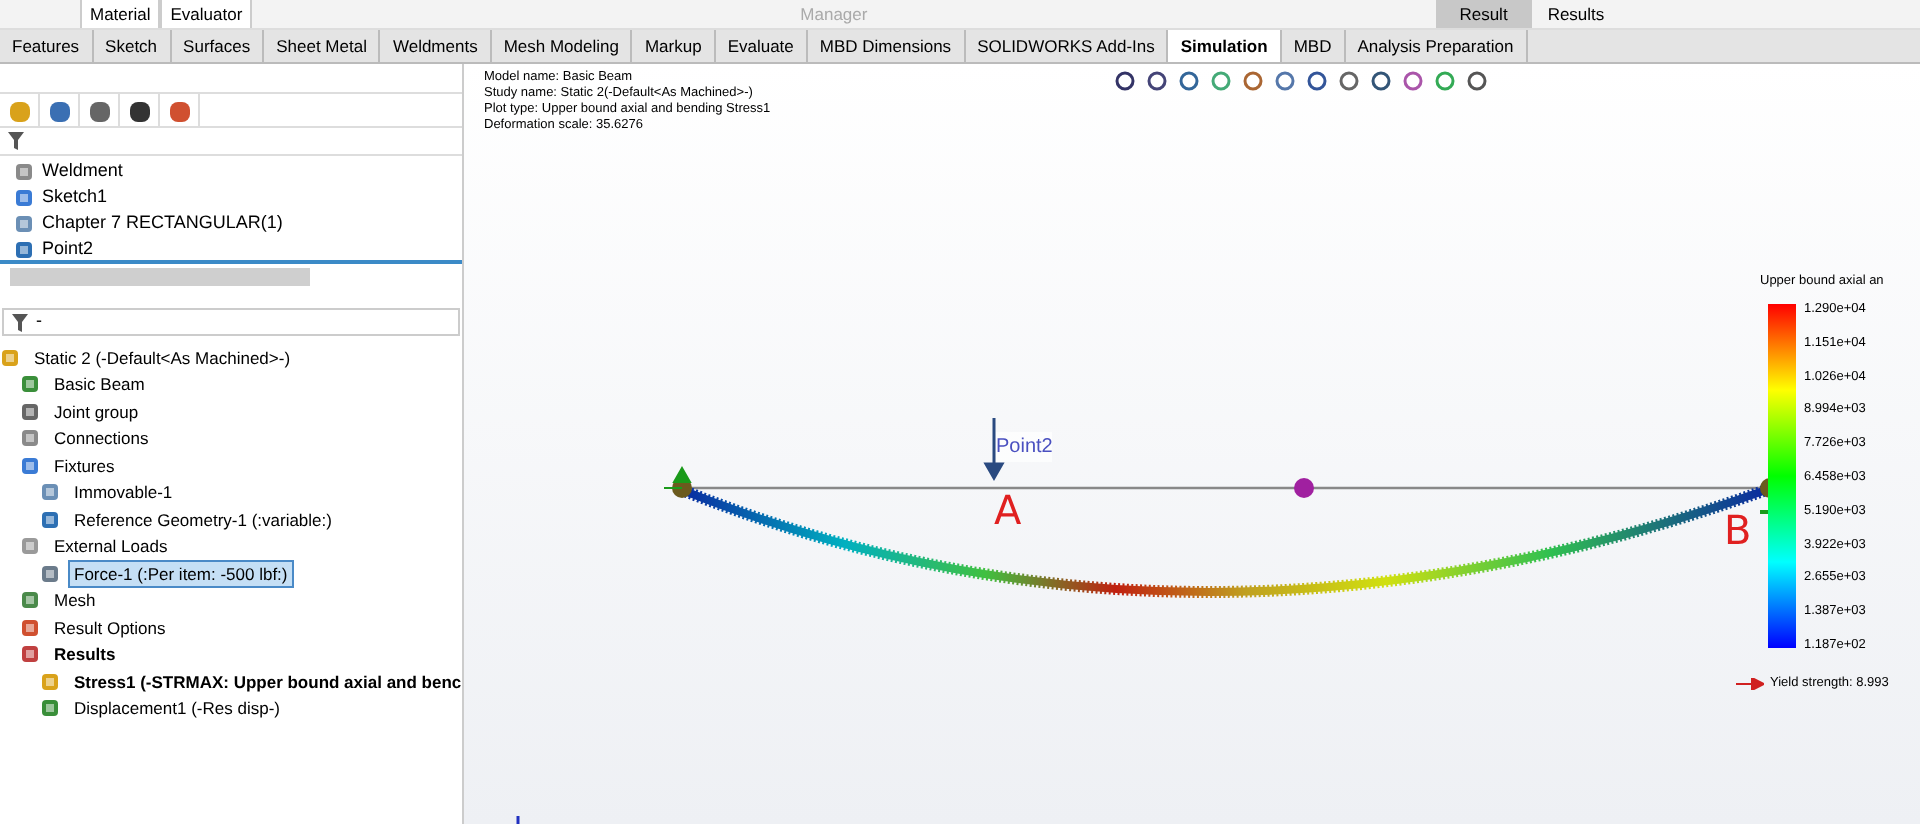 Image resolution: width=1920 pixels, height=824 pixels. I want to click on ribbon-label: Material, so click(120, 14).